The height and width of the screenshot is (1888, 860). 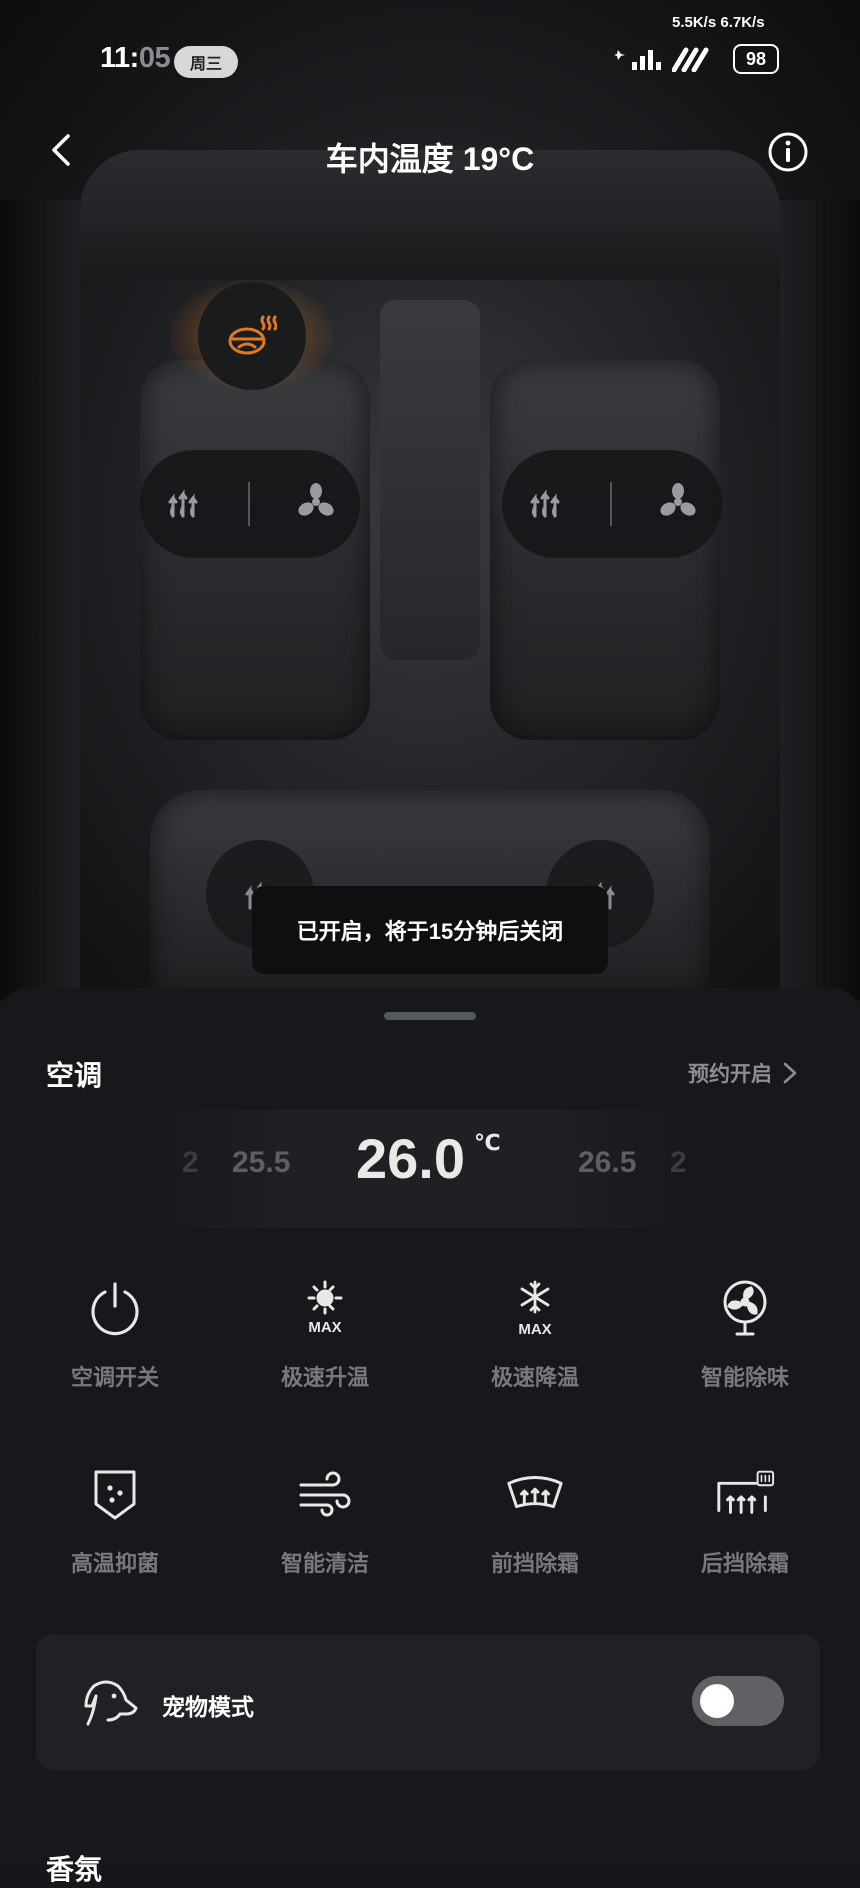 What do you see at coordinates (745, 1351) in the screenshot?
I see `smart-deodorize-button: 智能除味` at bounding box center [745, 1351].